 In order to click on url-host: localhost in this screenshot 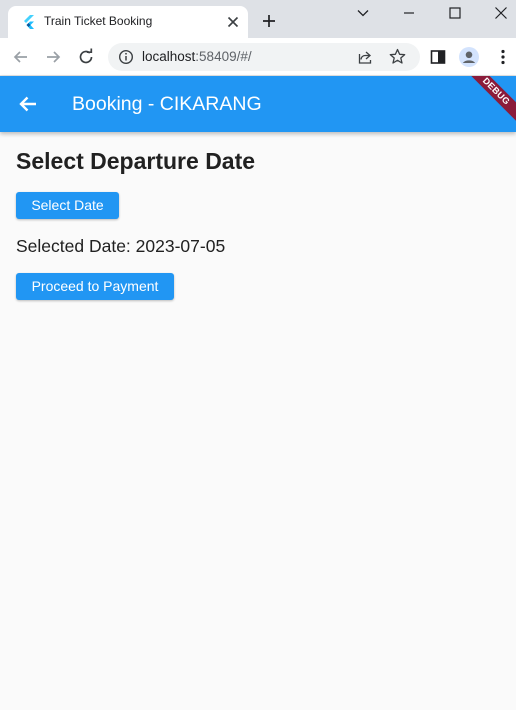, I will do `click(169, 56)`.